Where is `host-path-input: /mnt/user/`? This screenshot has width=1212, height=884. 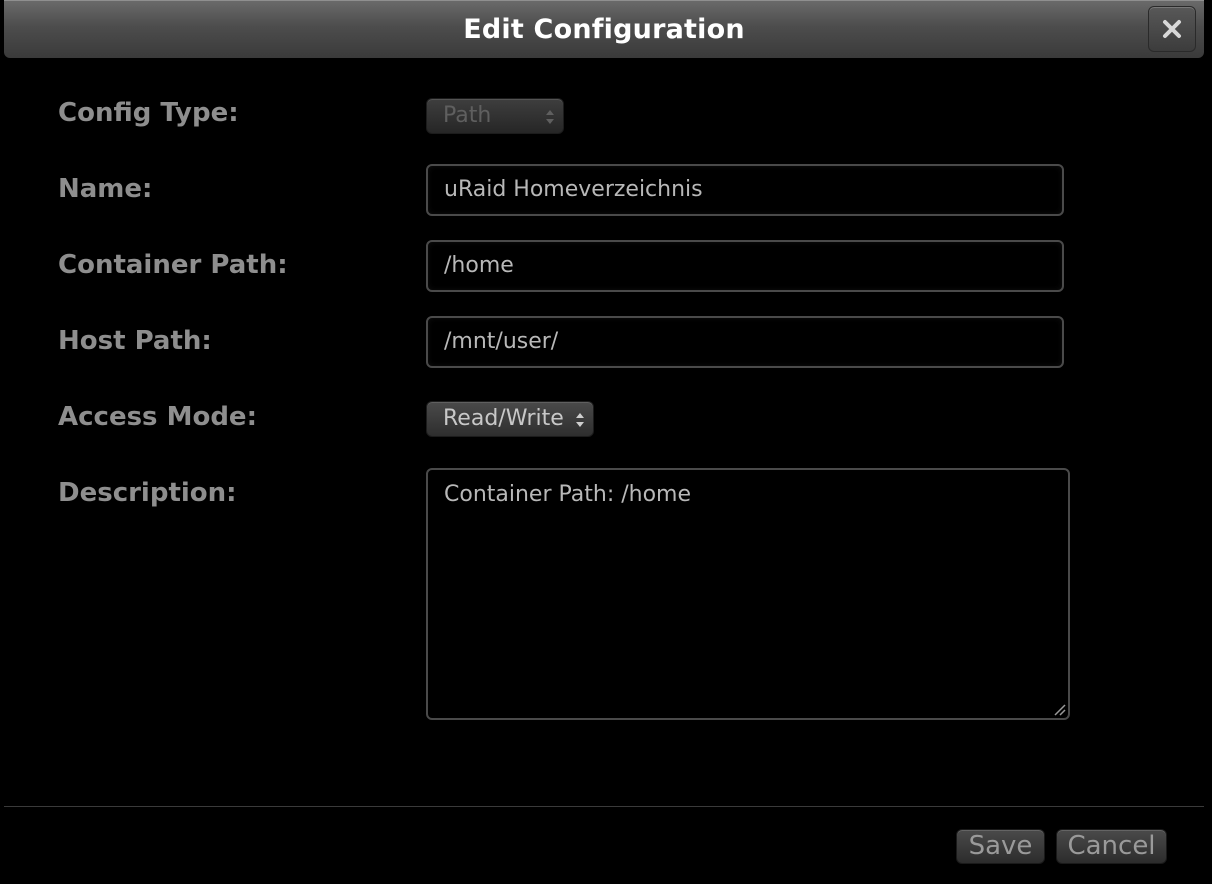 host-path-input: /mnt/user/ is located at coordinates (745, 342).